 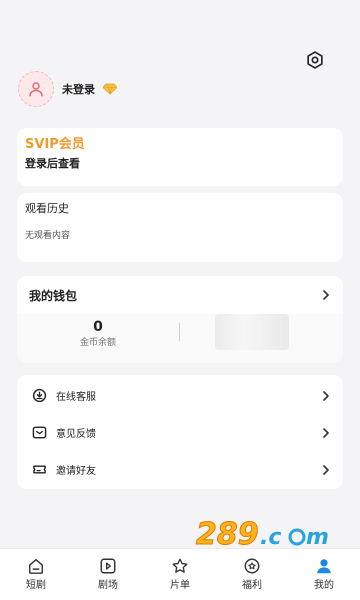 What do you see at coordinates (180, 227) in the screenshot?
I see `watch-history-card: 观看历史 无观看内容` at bounding box center [180, 227].